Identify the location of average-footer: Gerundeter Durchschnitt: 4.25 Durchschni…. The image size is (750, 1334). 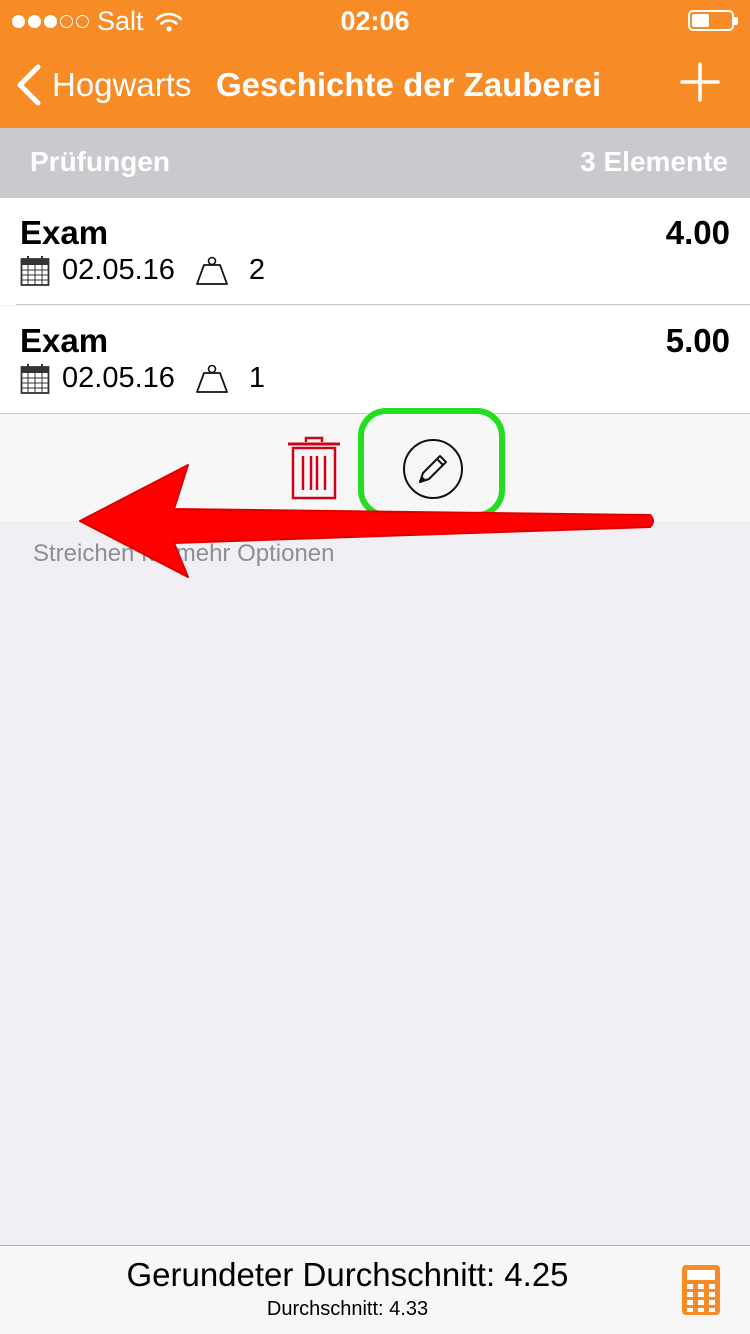
(375, 1289).